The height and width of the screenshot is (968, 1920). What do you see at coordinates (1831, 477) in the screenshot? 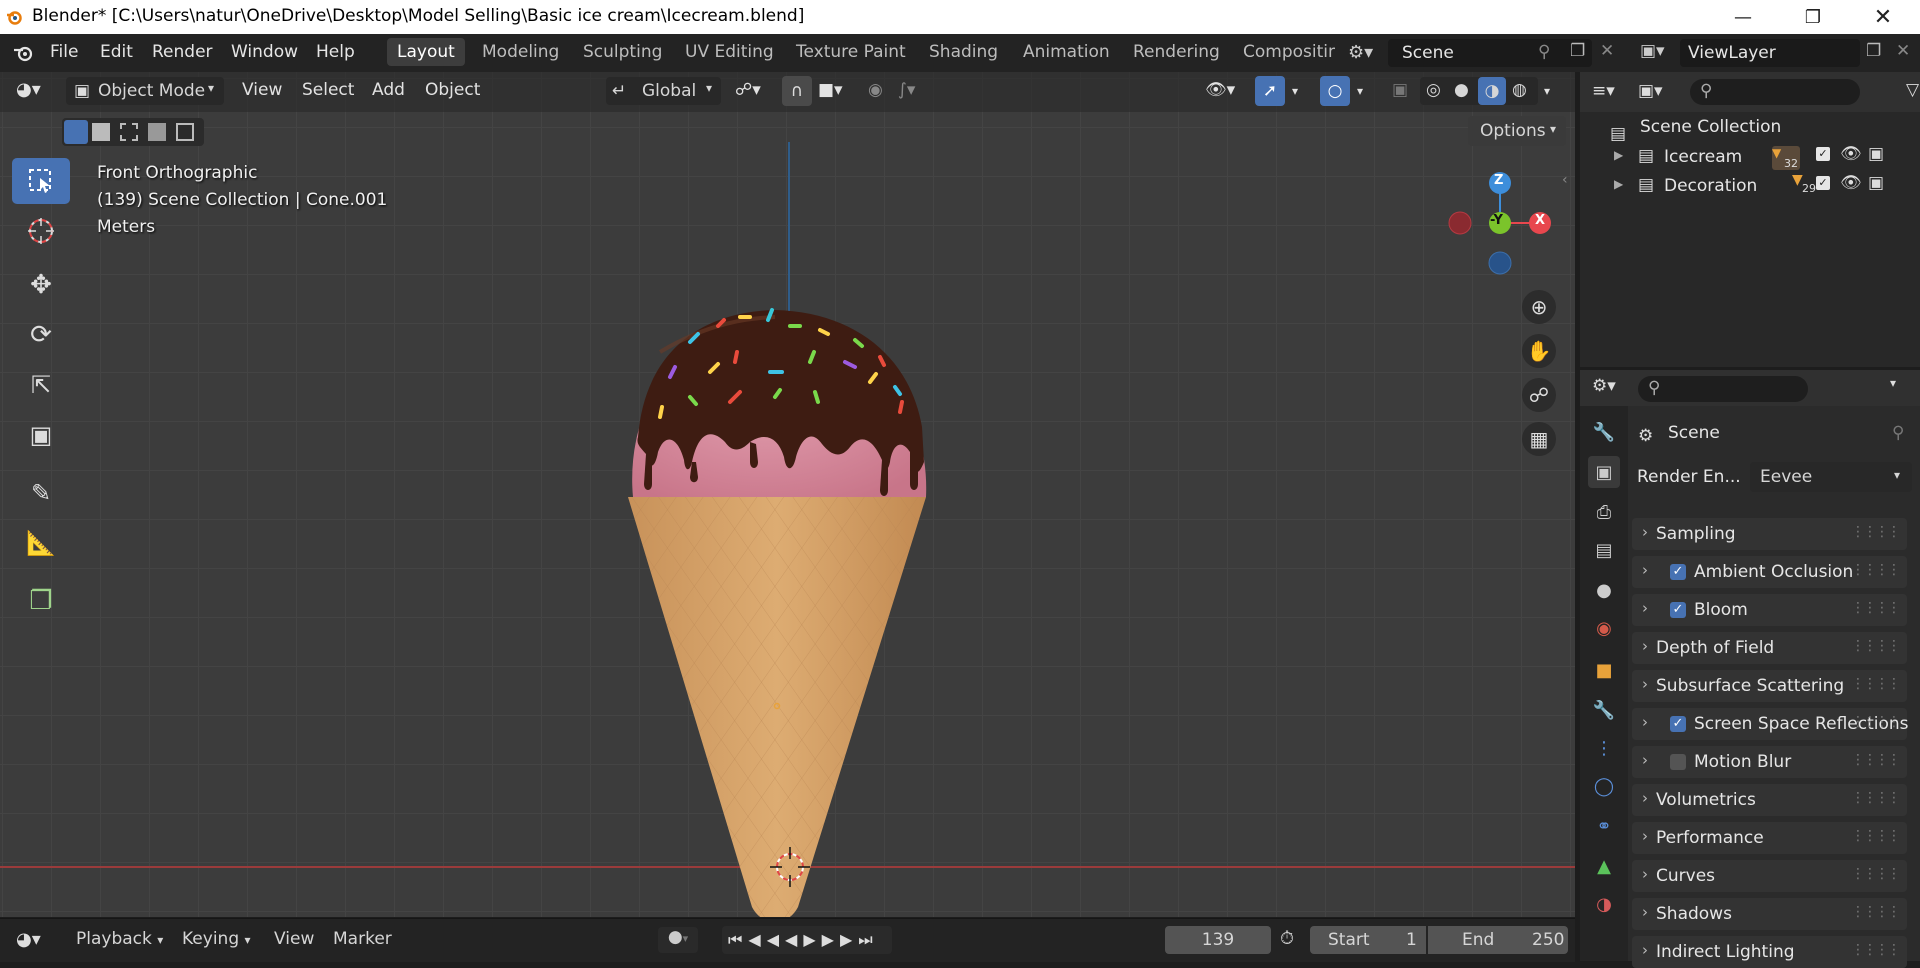
I see `render-engine-select: Eevee ▾` at bounding box center [1831, 477].